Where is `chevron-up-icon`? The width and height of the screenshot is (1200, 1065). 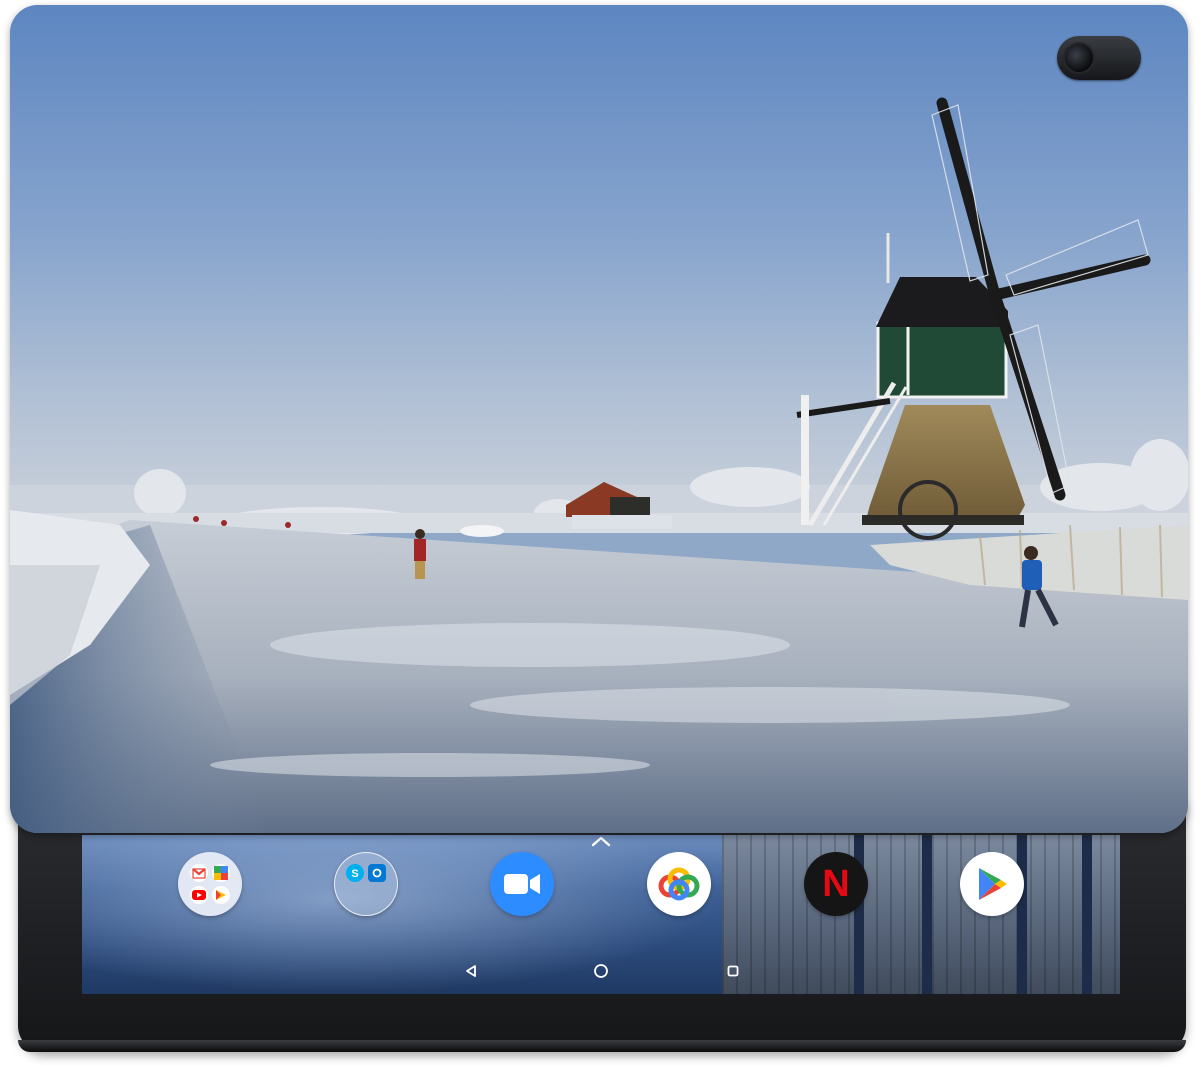 chevron-up-icon is located at coordinates (601, 841).